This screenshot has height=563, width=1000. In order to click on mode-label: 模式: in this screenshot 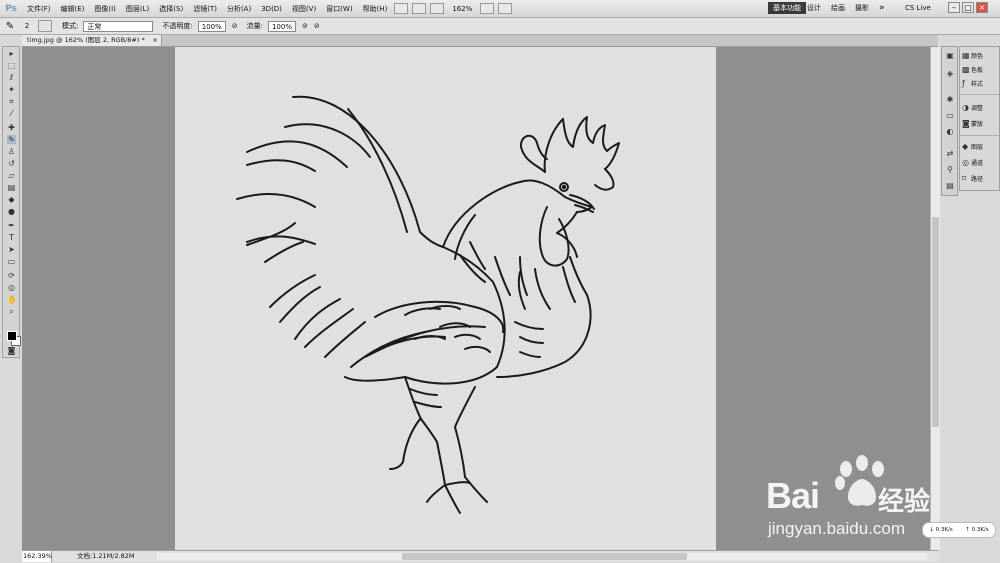, I will do `click(70, 26)`.